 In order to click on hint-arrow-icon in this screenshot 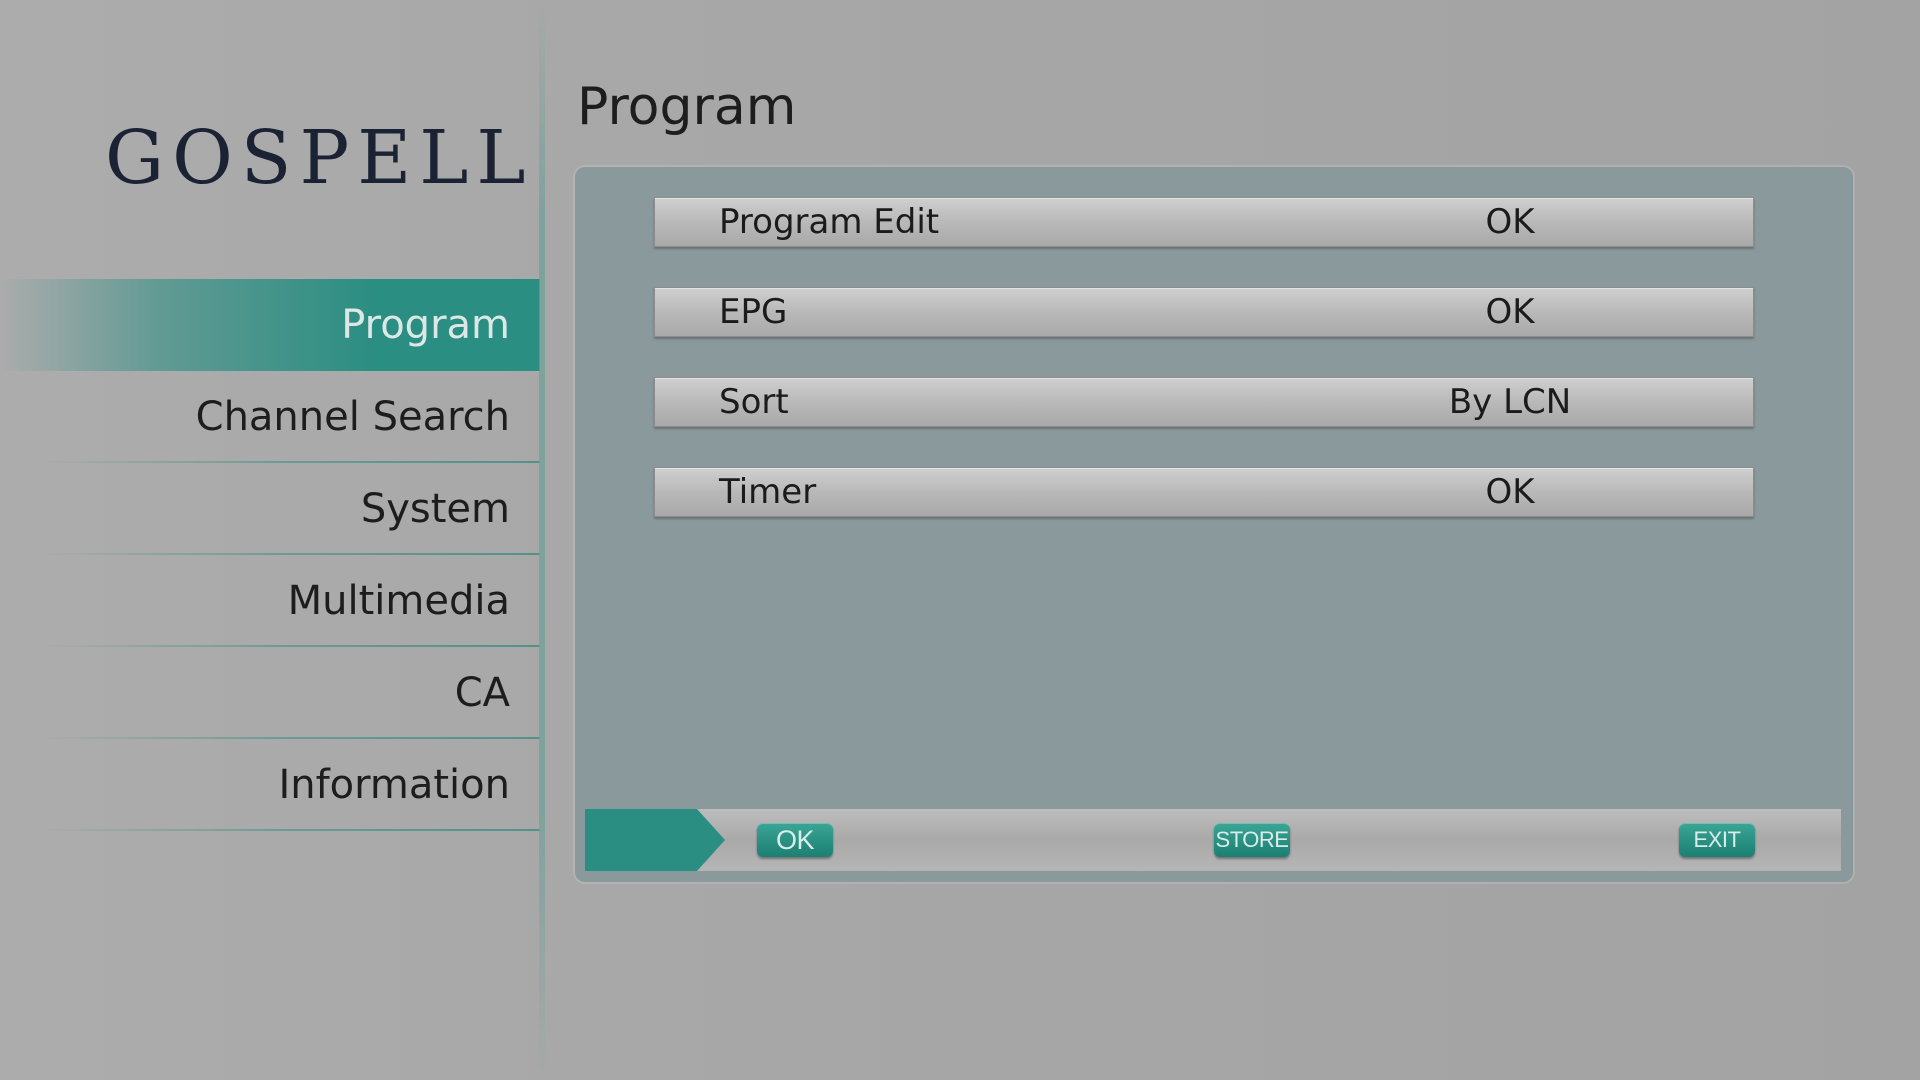, I will do `click(655, 840)`.